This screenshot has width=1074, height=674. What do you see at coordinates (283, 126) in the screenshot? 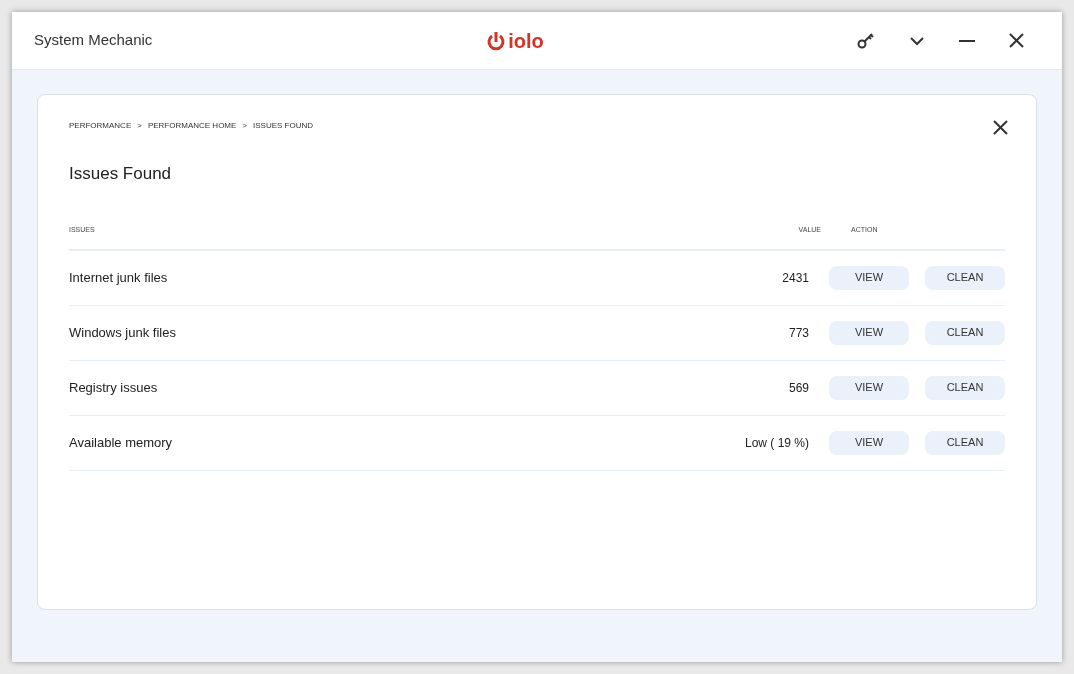
I see `breadcrumb-link: ISSUES FOUND` at bounding box center [283, 126].